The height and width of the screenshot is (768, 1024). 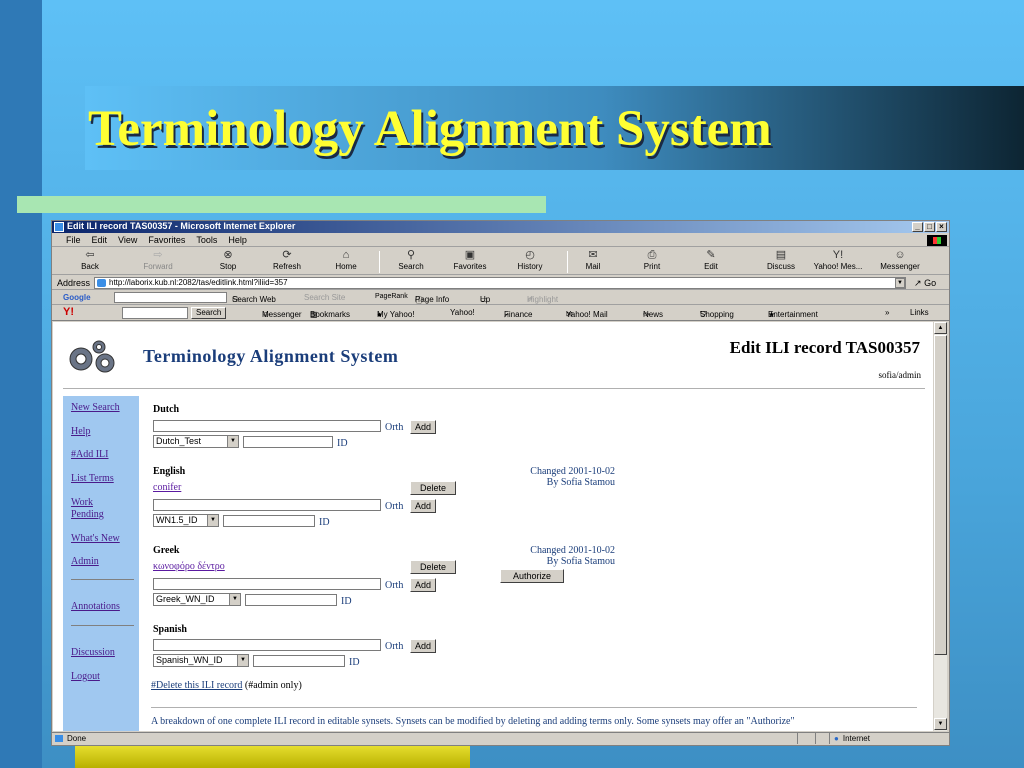 What do you see at coordinates (166, 240) in the screenshot?
I see `menu-favorites: Favorites` at bounding box center [166, 240].